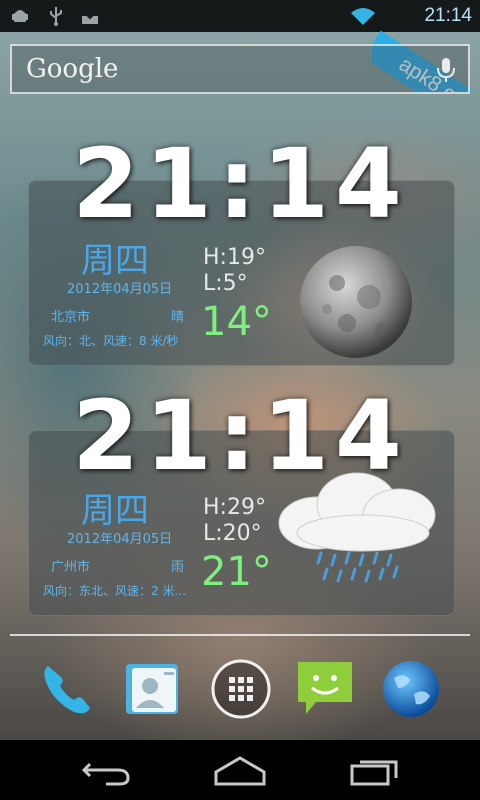 Image resolution: width=480 pixels, height=800 pixels. I want to click on back-icon, so click(106, 770).